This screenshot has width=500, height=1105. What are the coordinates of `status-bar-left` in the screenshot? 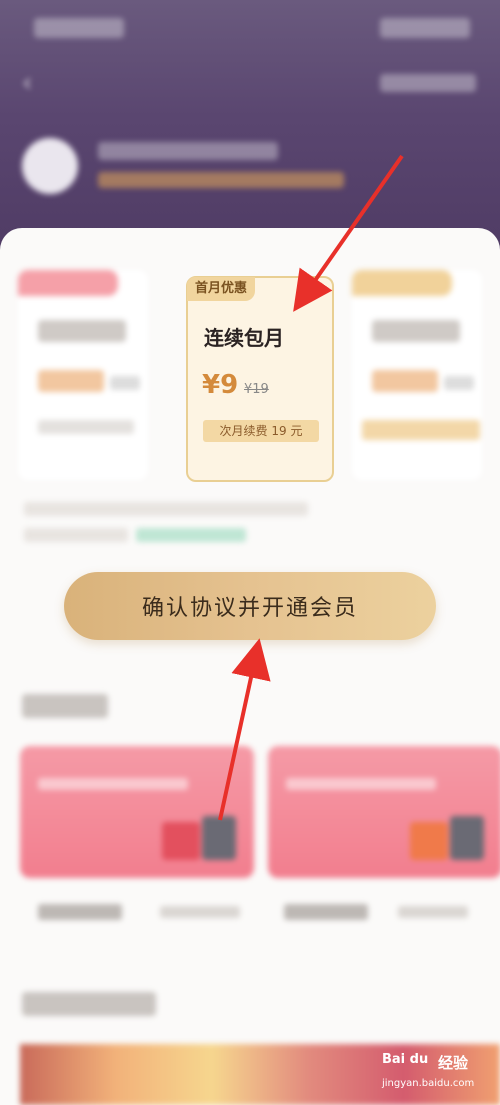 It's located at (79, 28).